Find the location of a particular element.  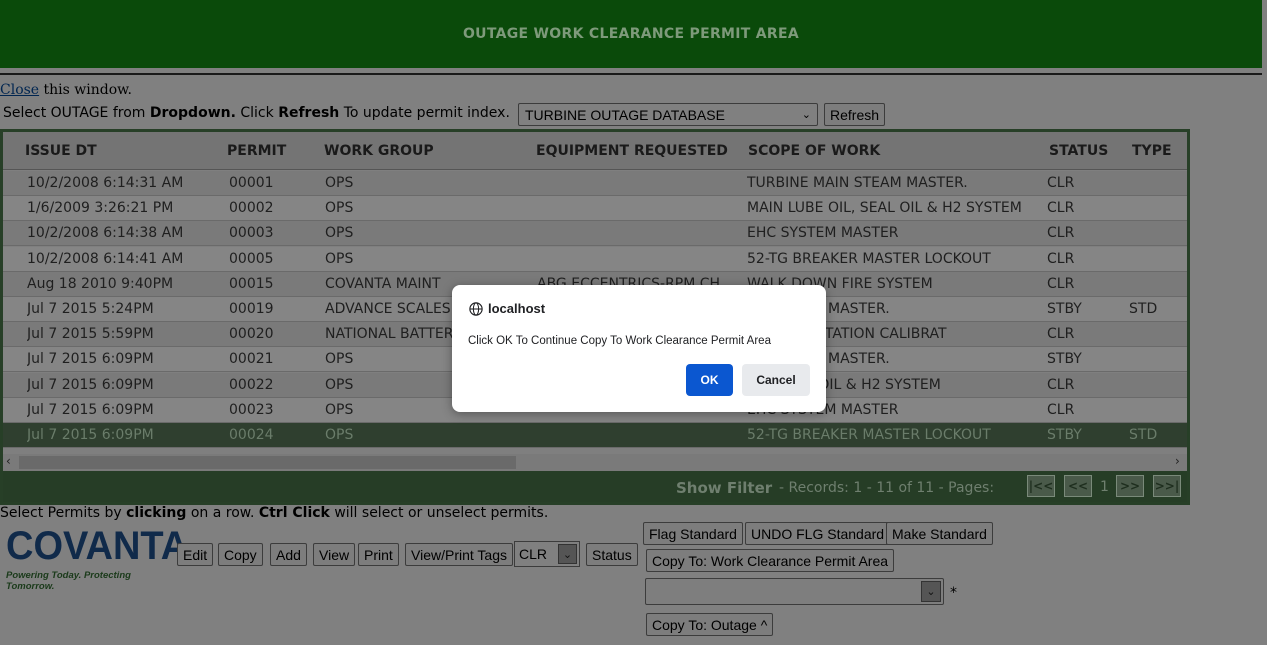

col-header-permit: PERMIT is located at coordinates (256, 151).